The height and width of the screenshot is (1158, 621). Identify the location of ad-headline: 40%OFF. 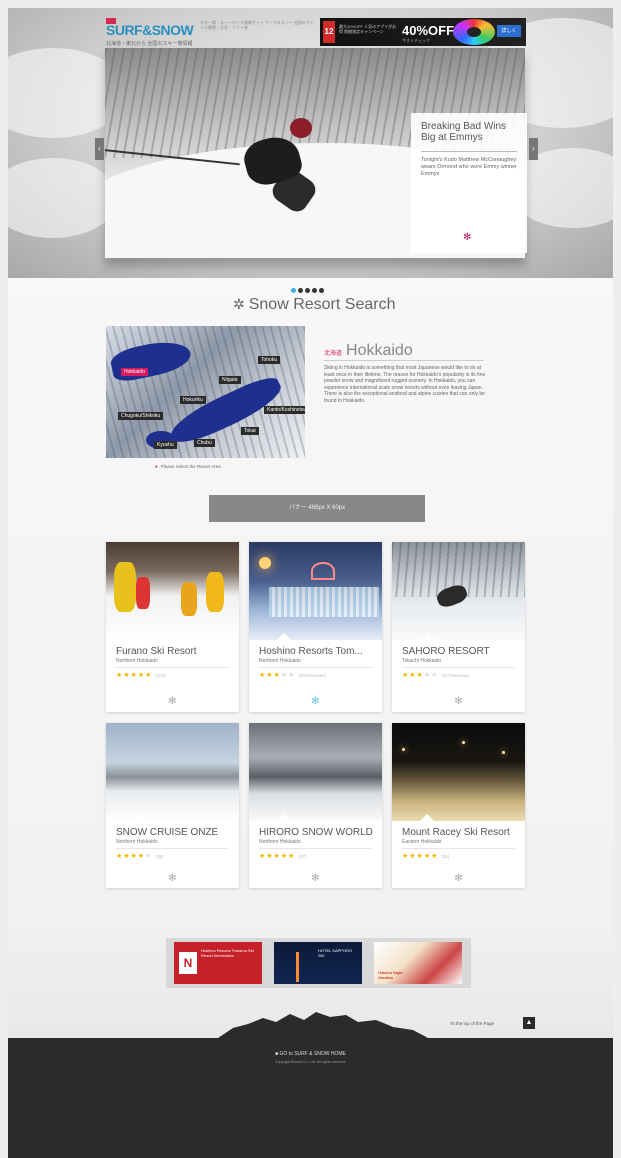
(428, 30).